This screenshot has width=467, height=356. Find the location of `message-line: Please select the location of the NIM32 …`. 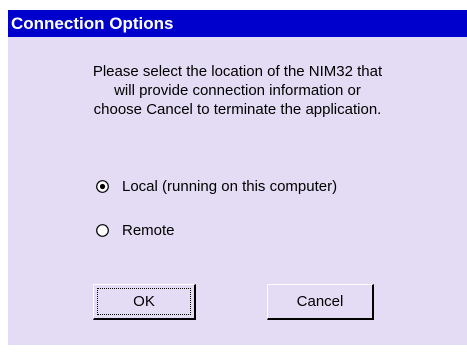

message-line: Please select the location of the NIM32 … is located at coordinates (237, 71).